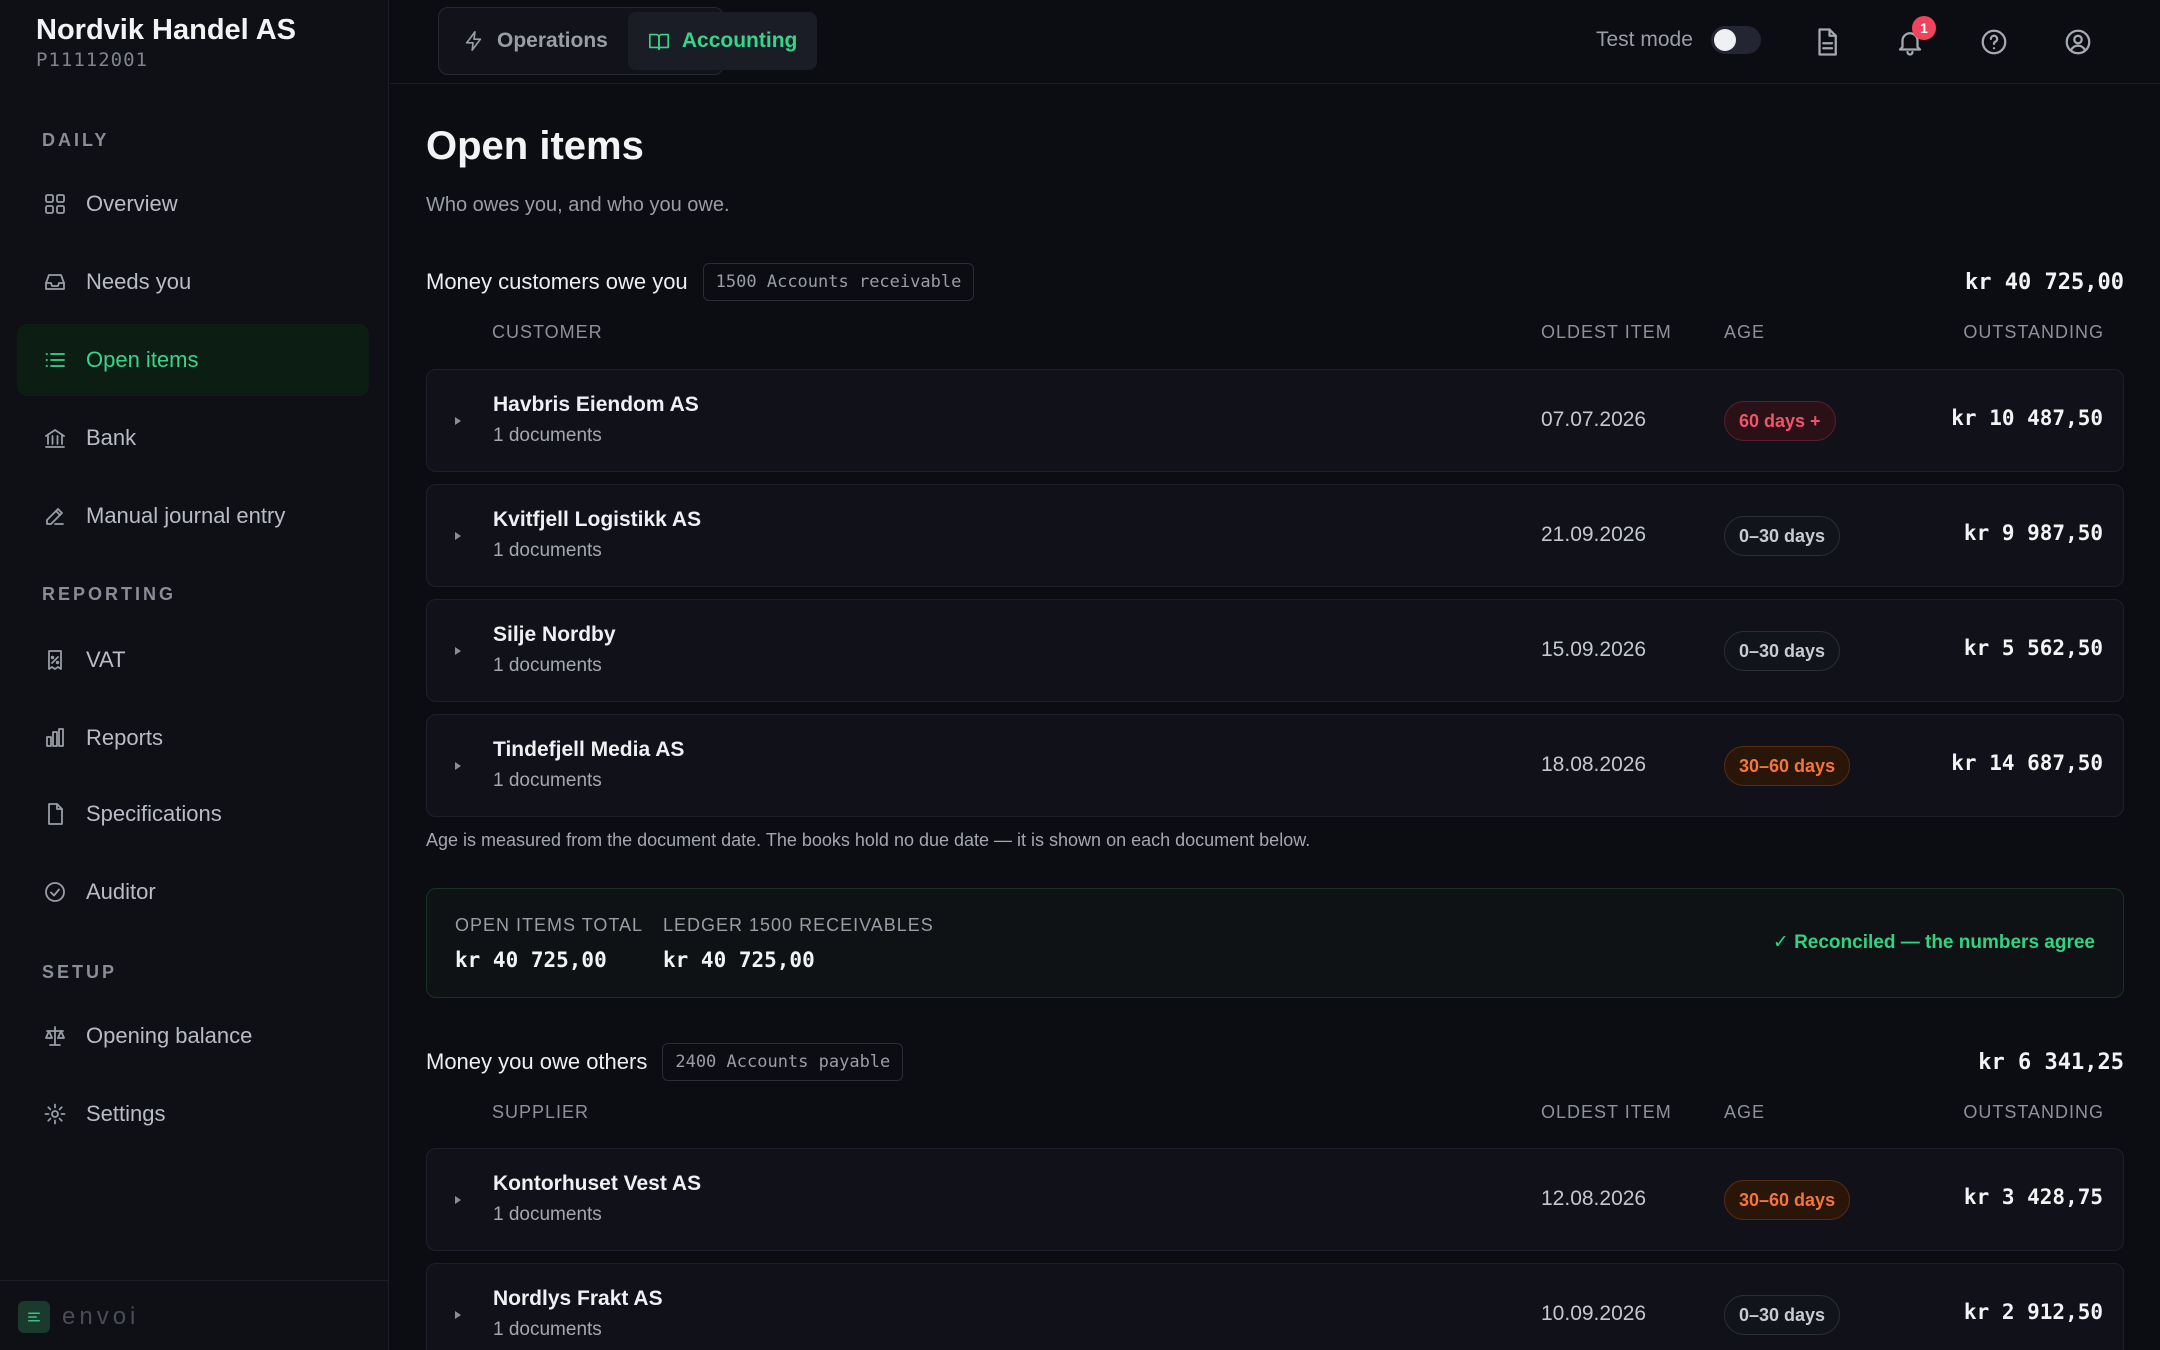 Image resolution: width=2160 pixels, height=1350 pixels. Describe the element at coordinates (578, 1298) in the screenshot. I see `party-name: Nordlys Frakt AS` at that location.